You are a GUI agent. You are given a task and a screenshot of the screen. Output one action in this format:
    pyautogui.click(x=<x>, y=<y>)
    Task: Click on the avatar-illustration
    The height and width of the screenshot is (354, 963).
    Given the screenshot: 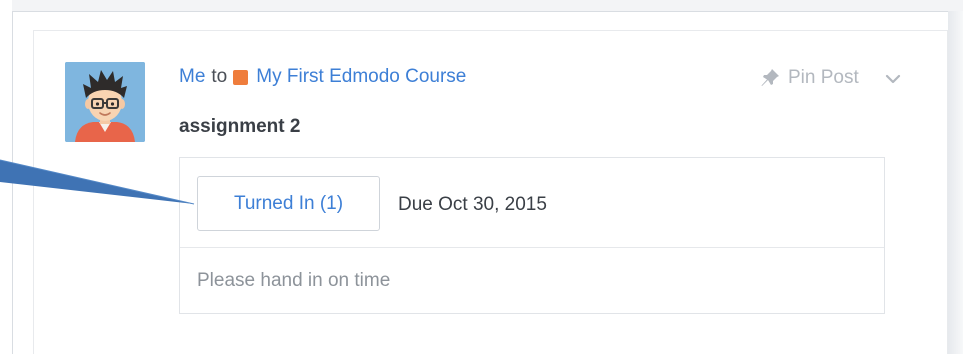 What is the action you would take?
    pyautogui.click(x=105, y=102)
    